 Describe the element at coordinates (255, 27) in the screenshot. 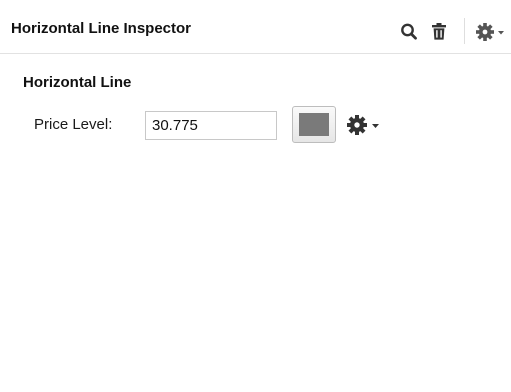

I see `inspector-header: Horizontal Line Inspector` at that location.